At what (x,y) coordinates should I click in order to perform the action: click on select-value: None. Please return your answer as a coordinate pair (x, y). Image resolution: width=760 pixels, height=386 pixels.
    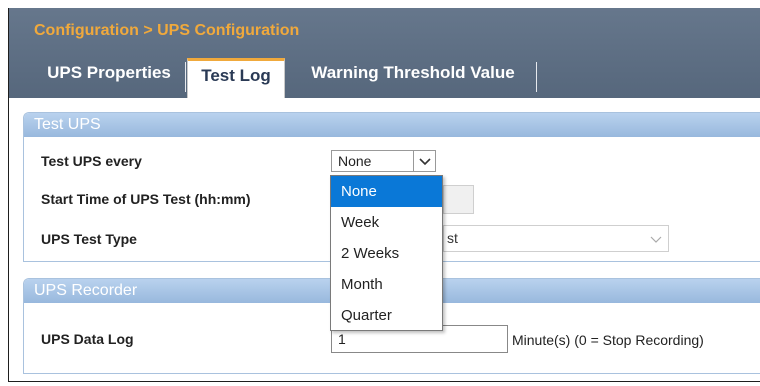
    Looking at the image, I should click on (355, 161).